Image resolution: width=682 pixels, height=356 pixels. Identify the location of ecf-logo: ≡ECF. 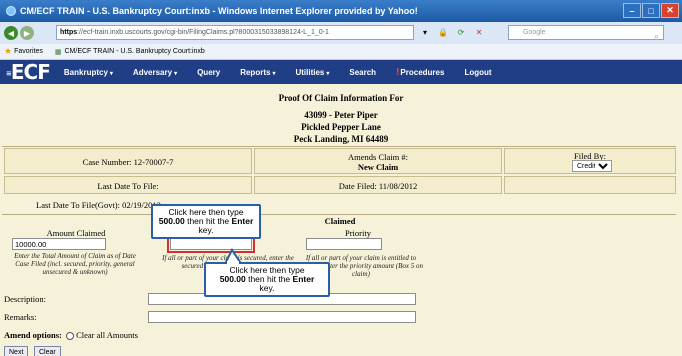
(28, 72).